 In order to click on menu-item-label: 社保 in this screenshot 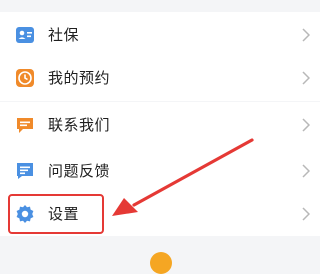, I will do `click(64, 35)`.